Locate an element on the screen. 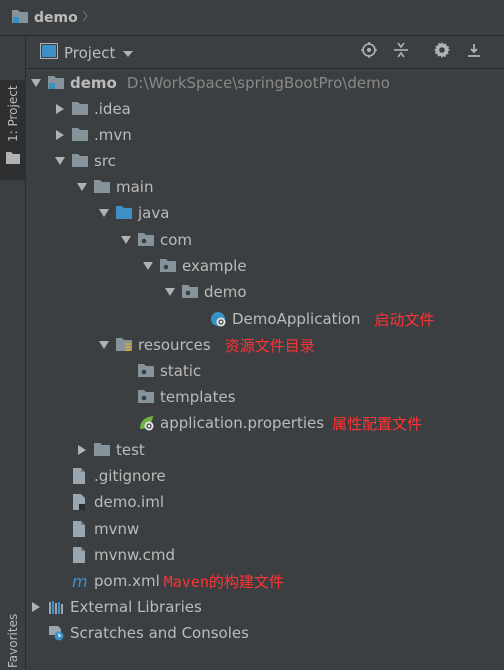 Image resolution: width=504 pixels, height=670 pixels. gear-icon is located at coordinates (442, 52).